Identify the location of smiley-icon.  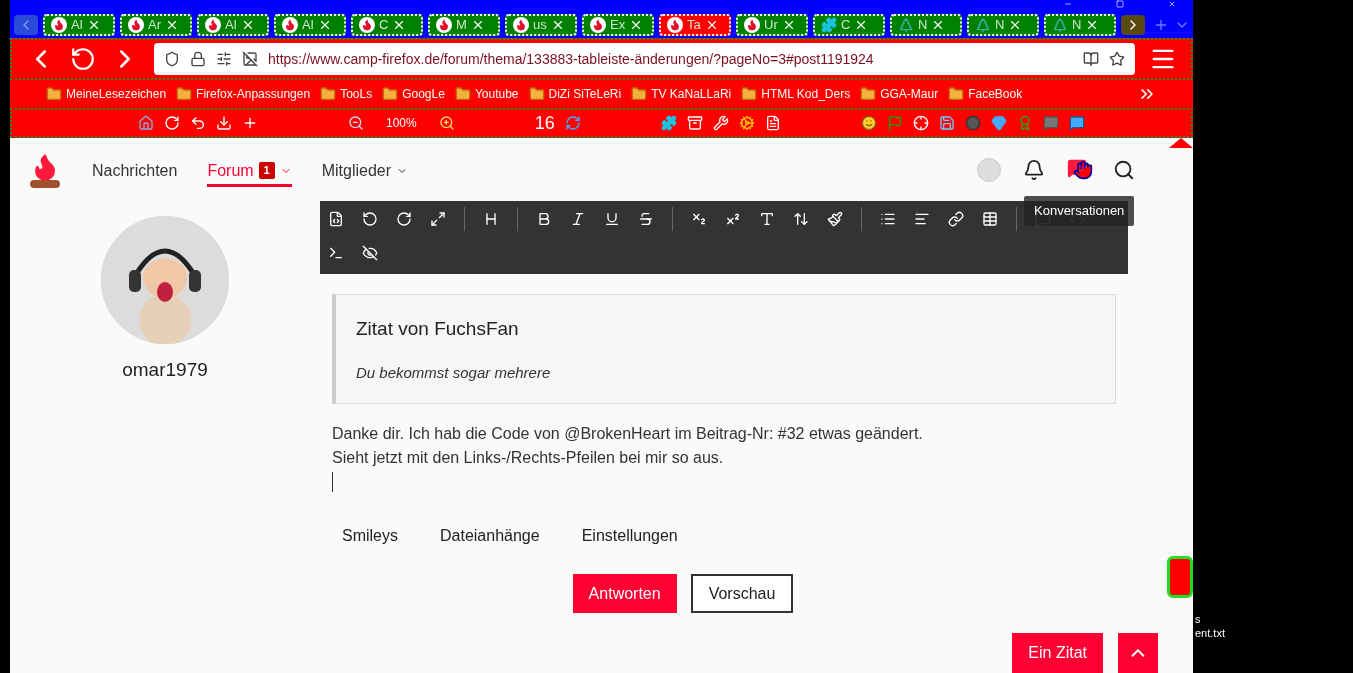
(868, 123).